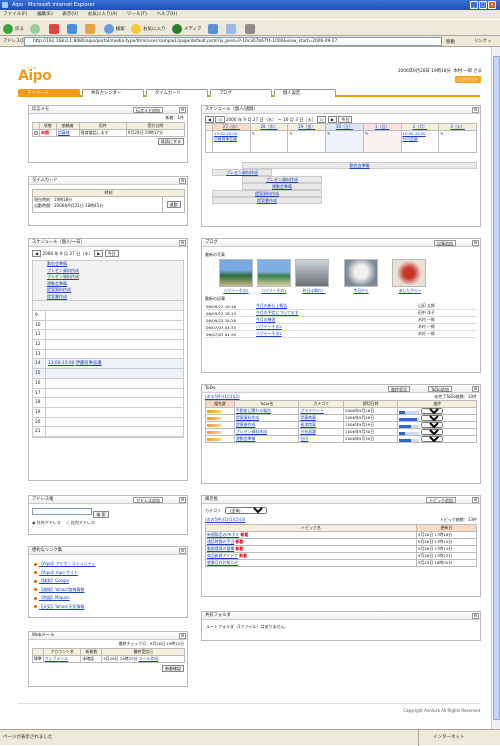 This screenshot has height=746, width=500. Describe the element at coordinates (108, 325) in the screenshot. I see `hour-row: 10` at that location.